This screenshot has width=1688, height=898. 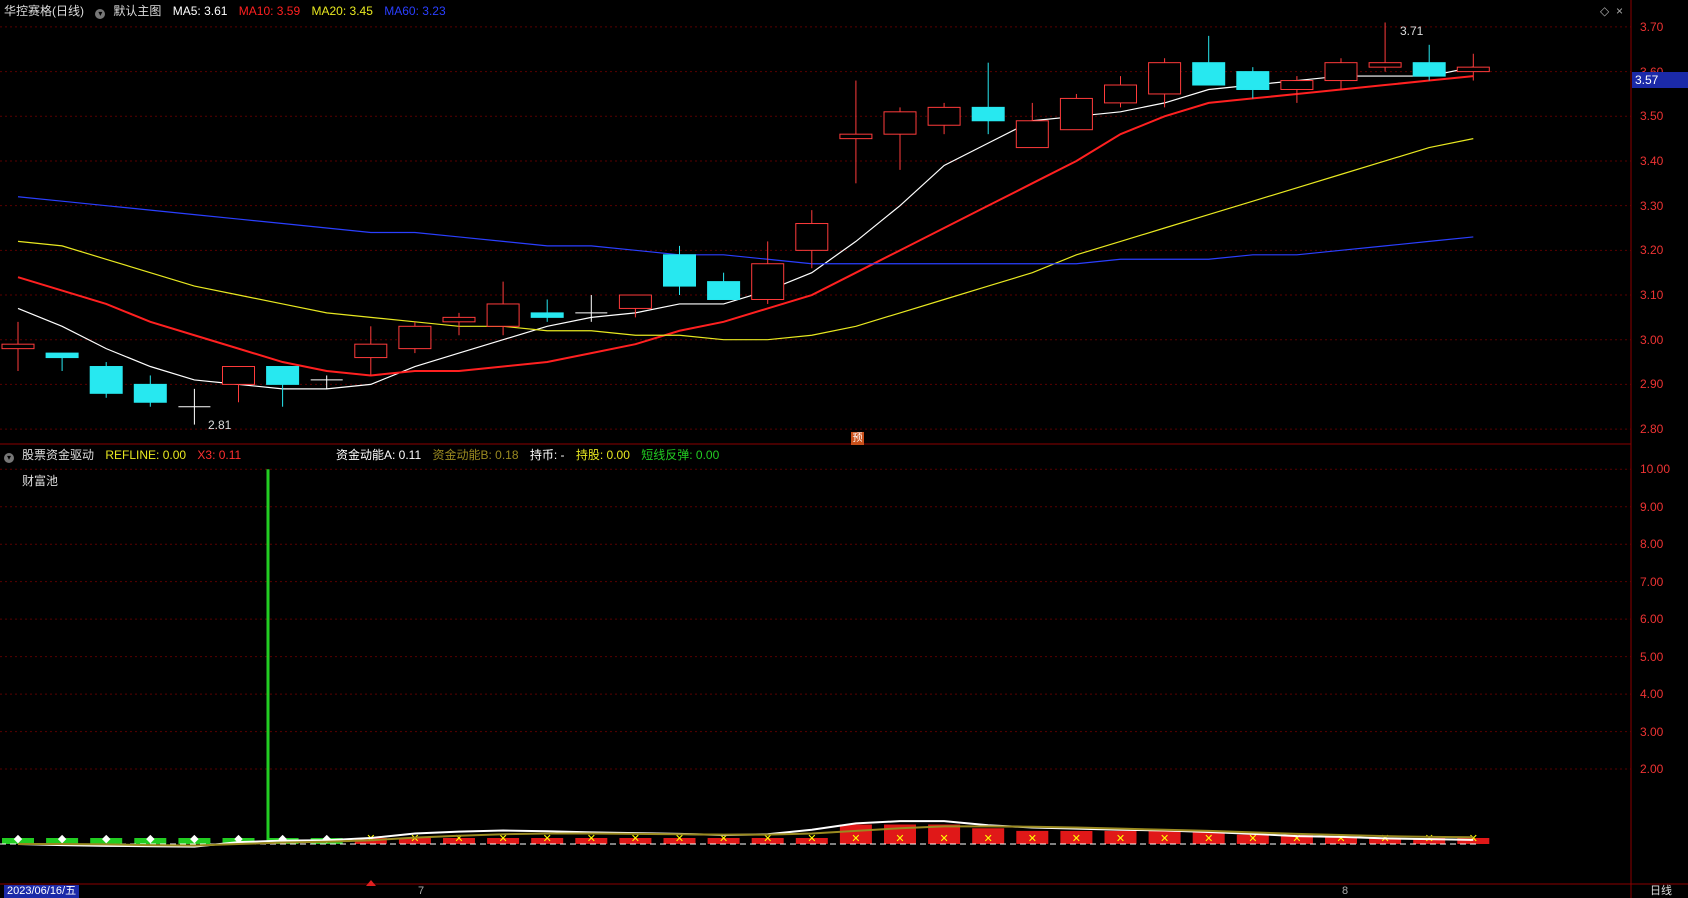 I want to click on main-chart-label: 默认主图, so click(x=137, y=11).